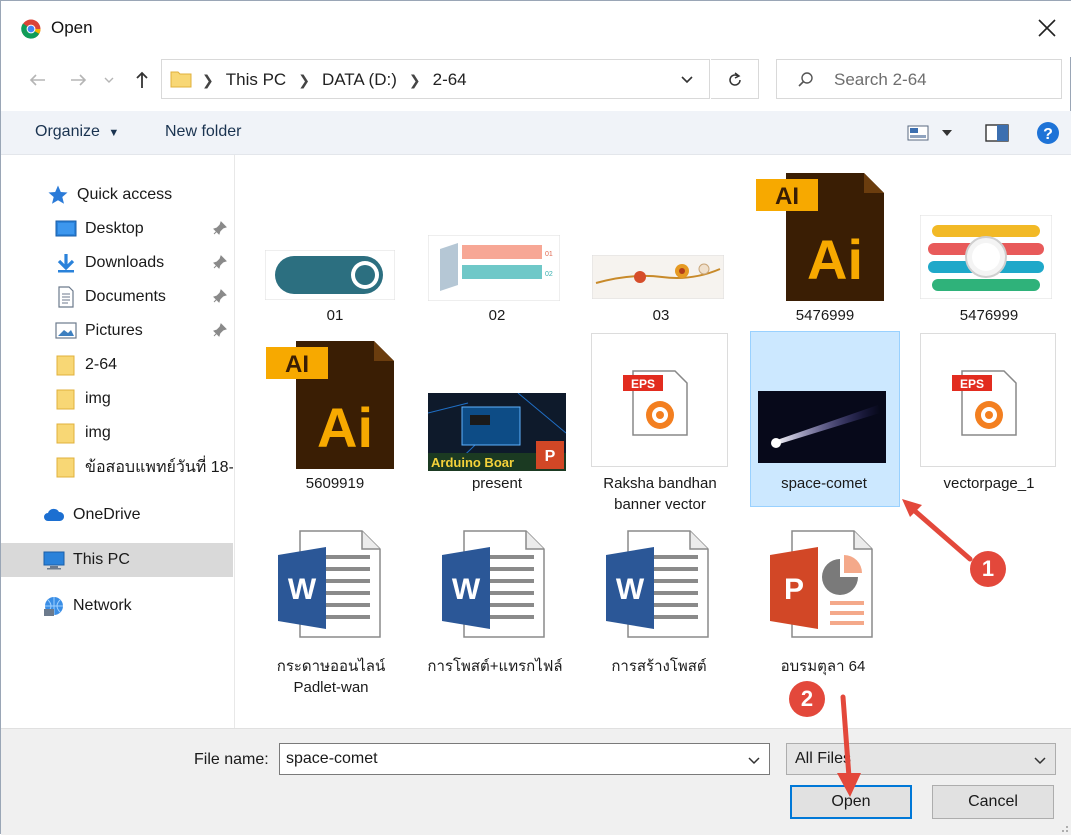 The width and height of the screenshot is (1071, 835). I want to click on new-folder-button: New folder, so click(203, 132).